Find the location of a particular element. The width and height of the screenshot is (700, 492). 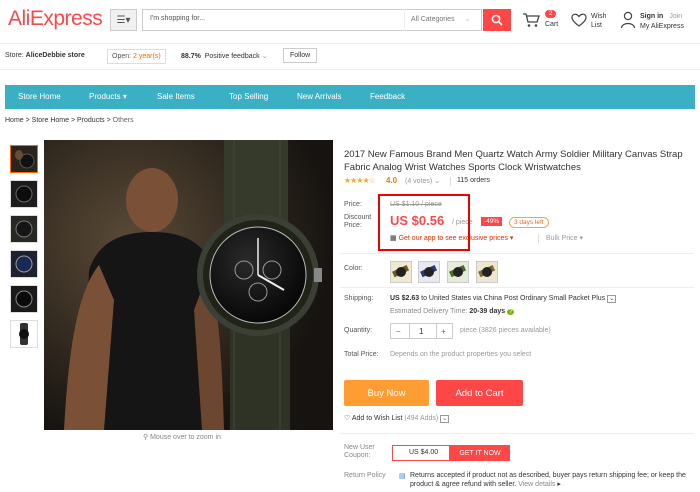

view-details-link: View details is located at coordinates (536, 484).